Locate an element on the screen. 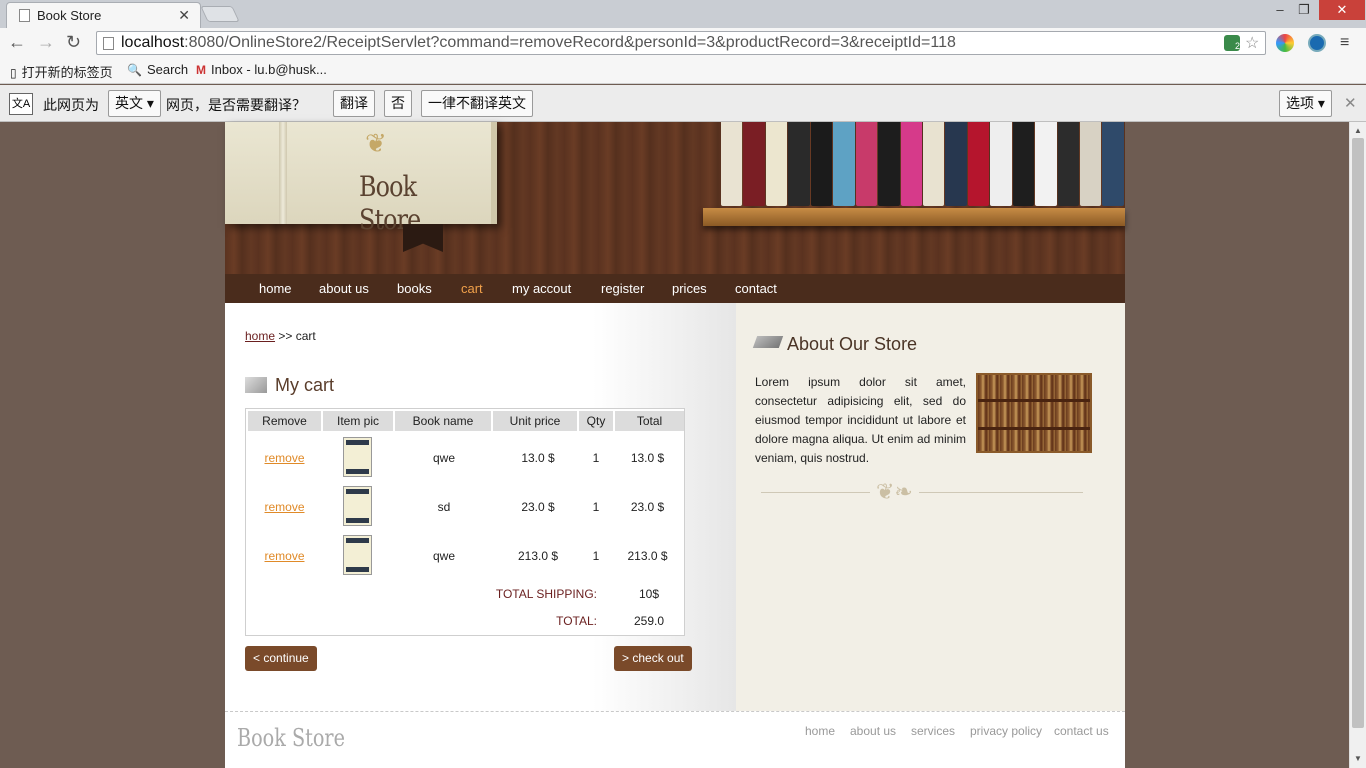  bookmark-item: 🔍 Search is located at coordinates (157, 69).